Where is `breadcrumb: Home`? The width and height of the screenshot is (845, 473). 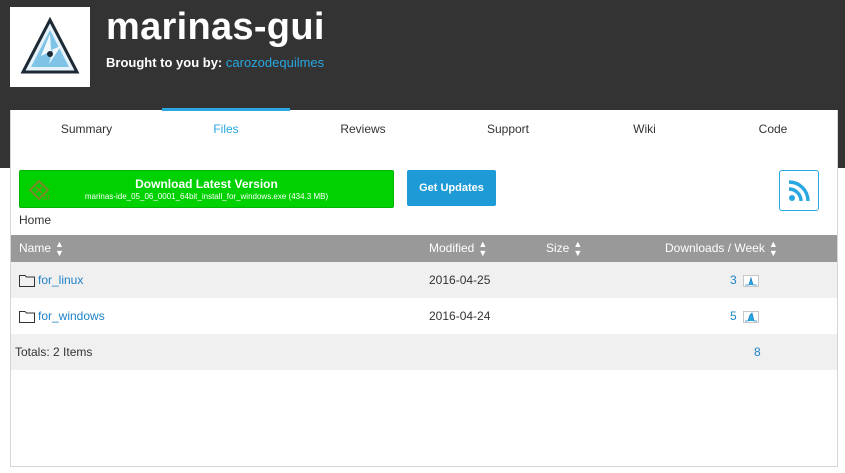
breadcrumb: Home is located at coordinates (35, 220).